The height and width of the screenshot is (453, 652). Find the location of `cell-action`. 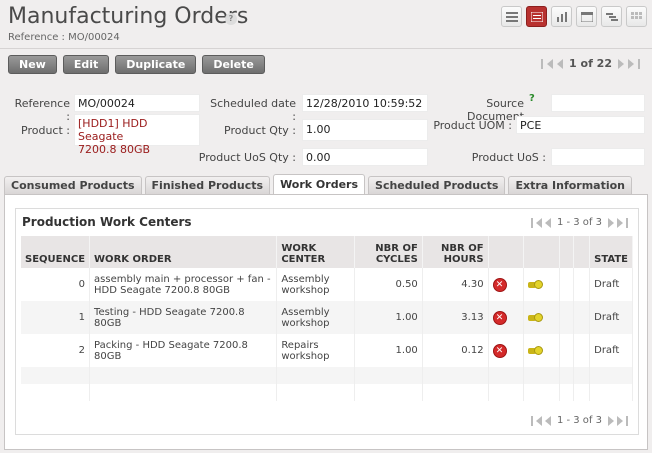

cell-action is located at coordinates (542, 284).